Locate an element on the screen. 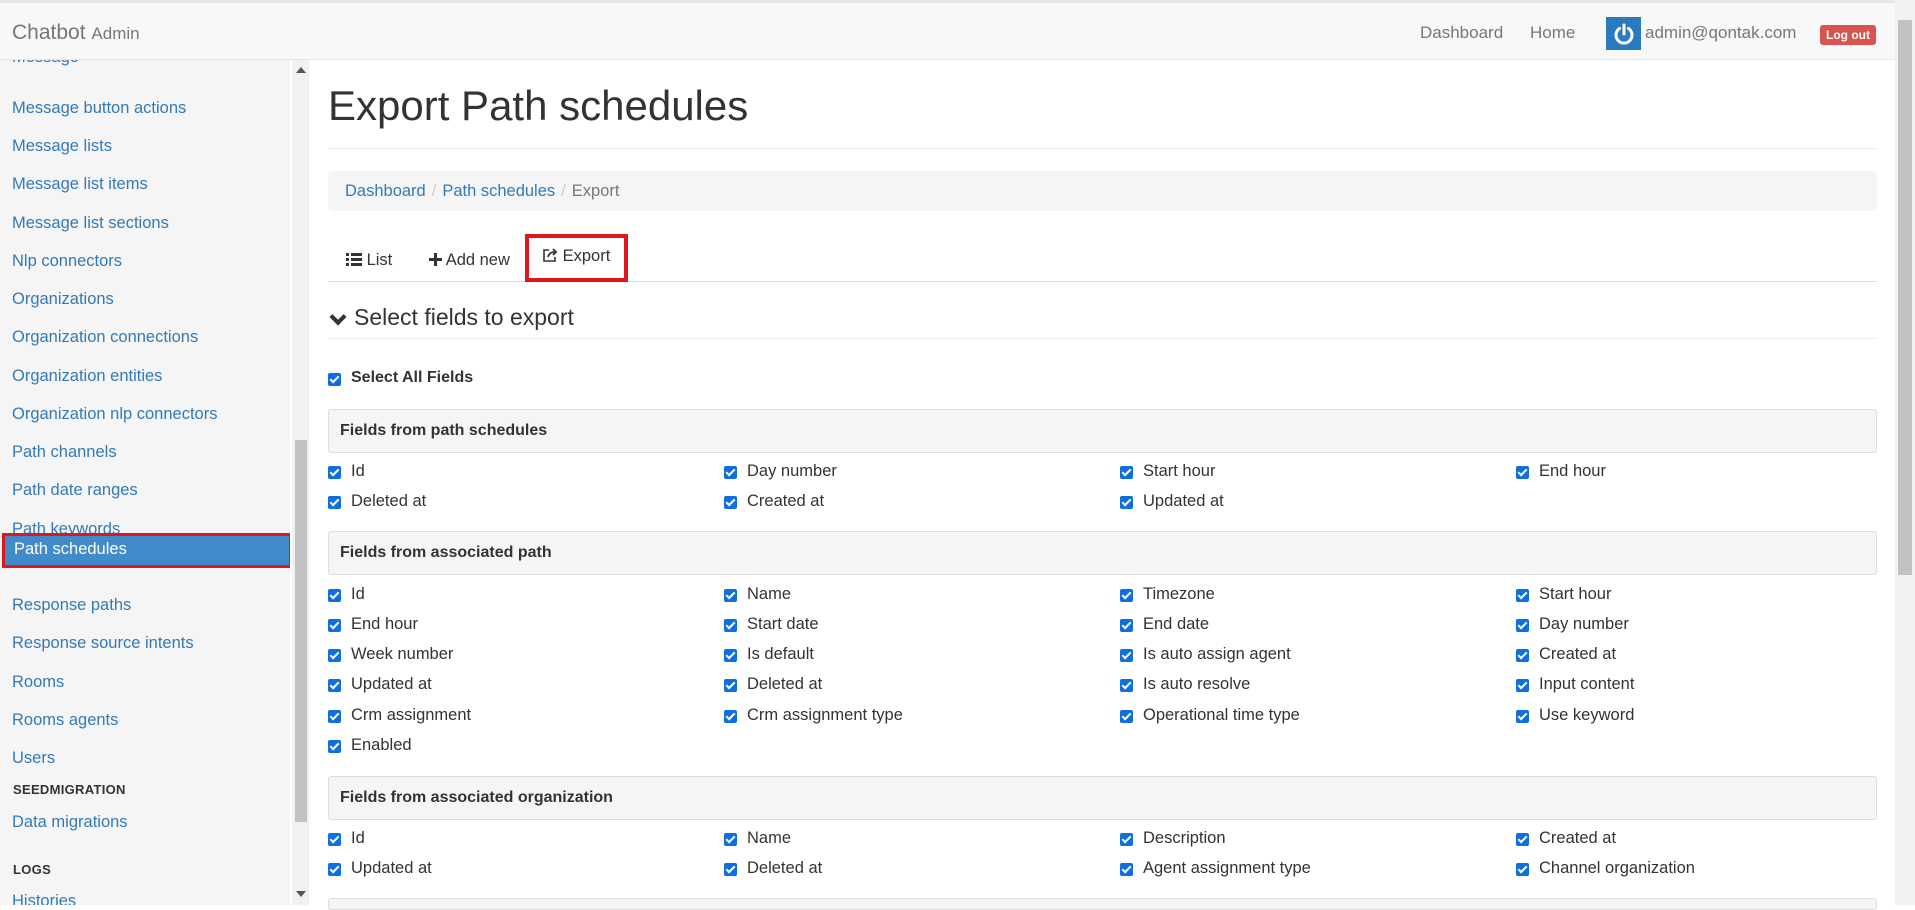 This screenshot has height=910, width=1915. tab-list-label: List is located at coordinates (379, 260).